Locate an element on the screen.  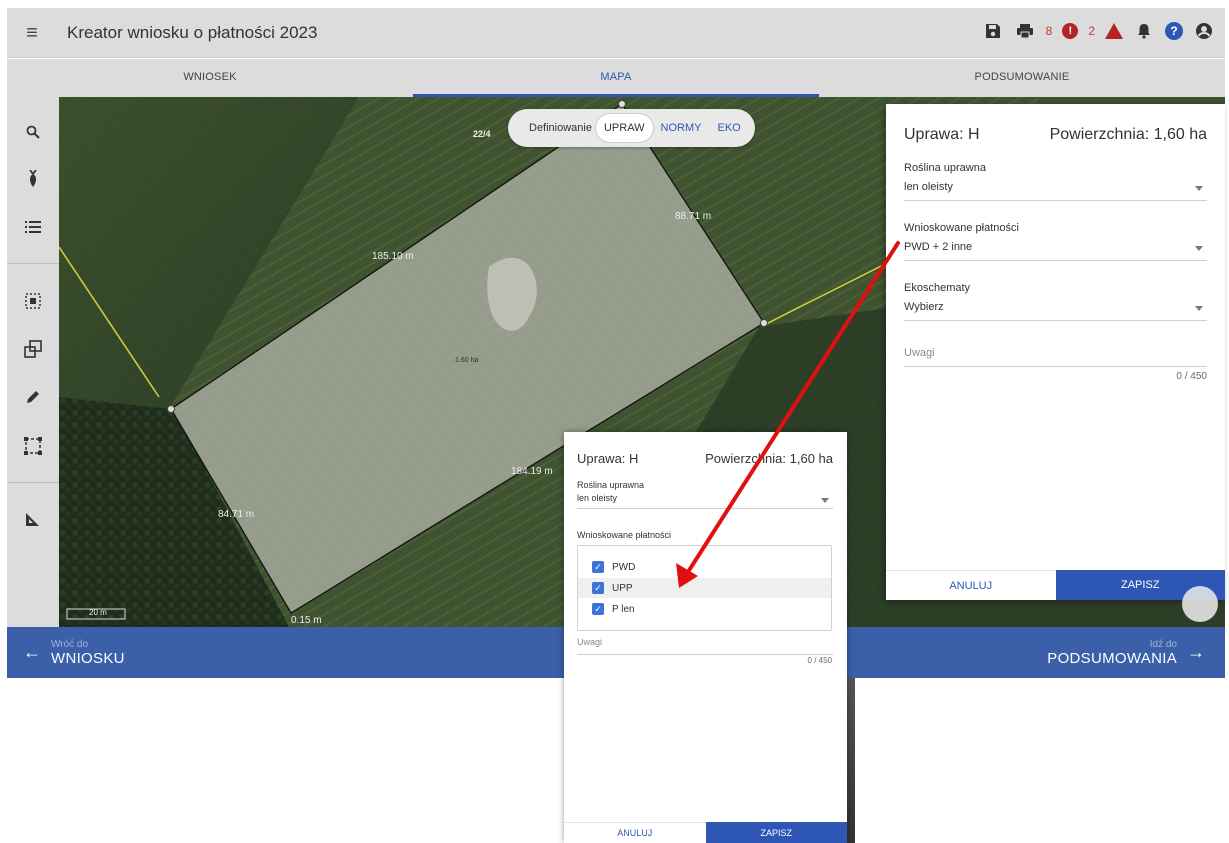
panel-actions: ANULUJ ZAPISZ is located at coordinates (1055, 585).